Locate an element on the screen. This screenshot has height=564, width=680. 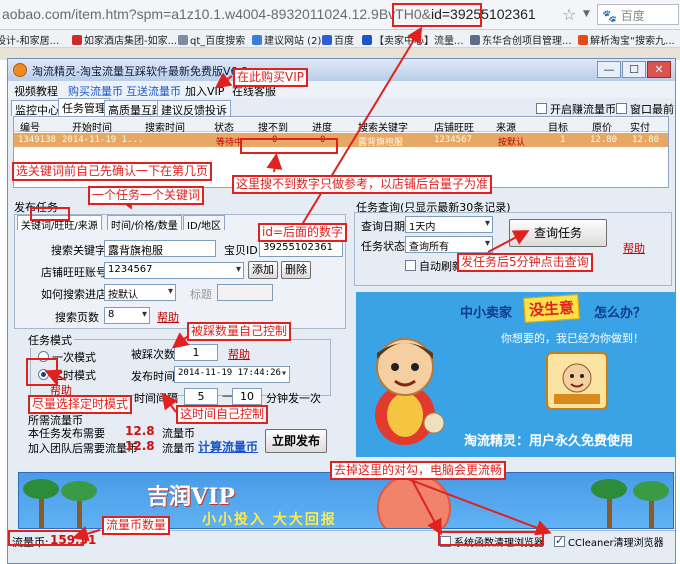
note-query-tip: 发任务后5分钟点击查询 is located at coordinates (525, 262).